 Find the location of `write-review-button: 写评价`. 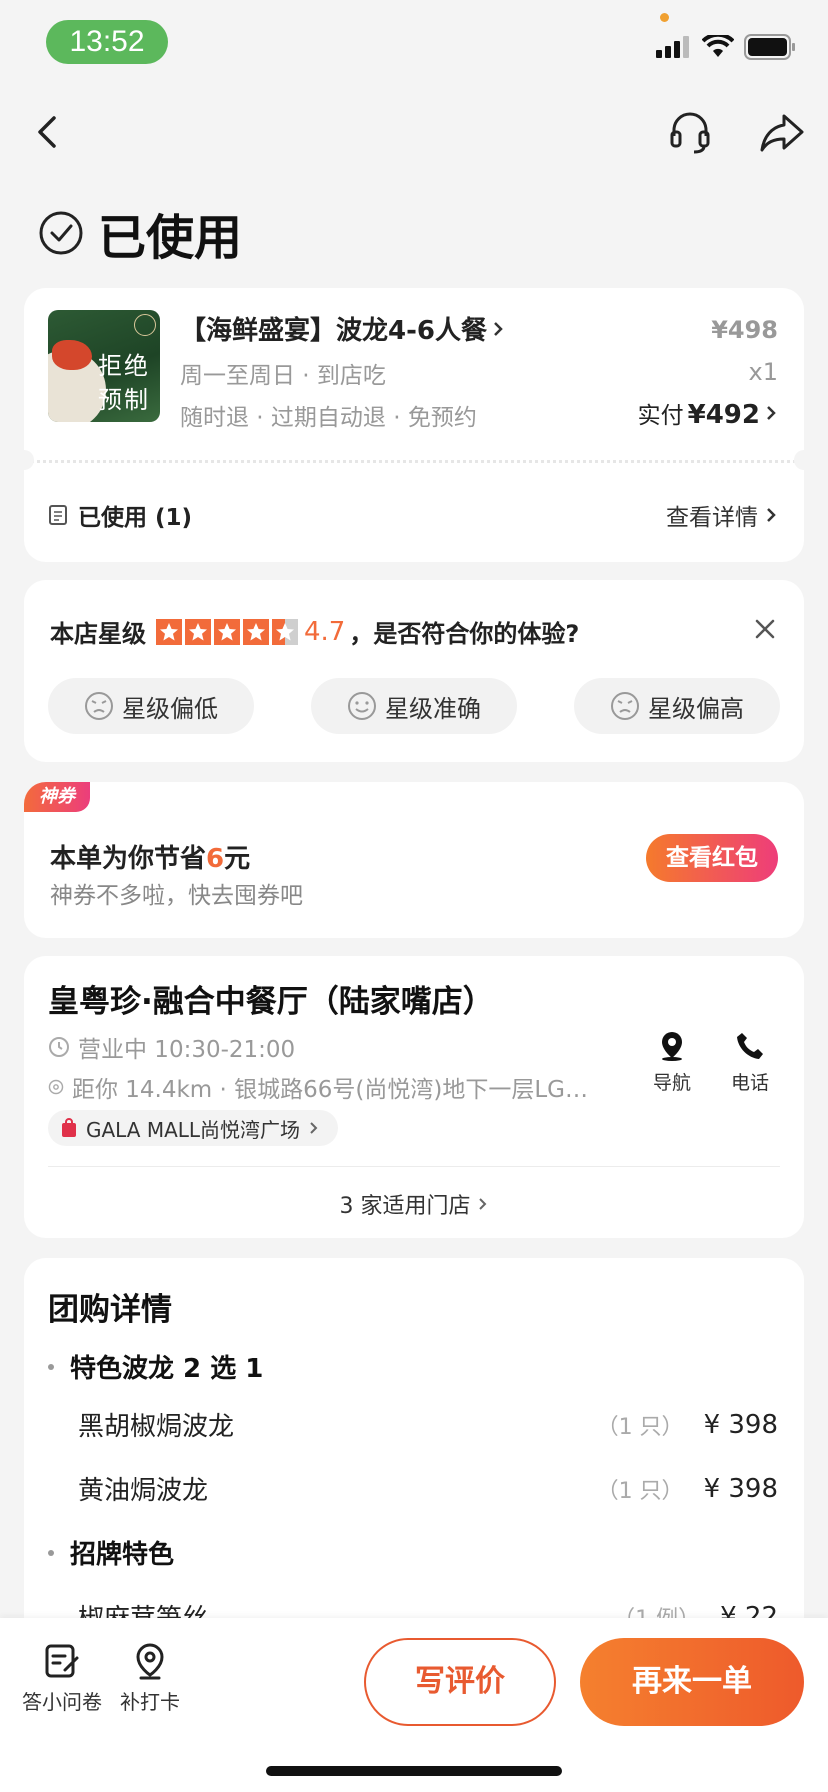

write-review-button: 写评价 is located at coordinates (460, 1682).